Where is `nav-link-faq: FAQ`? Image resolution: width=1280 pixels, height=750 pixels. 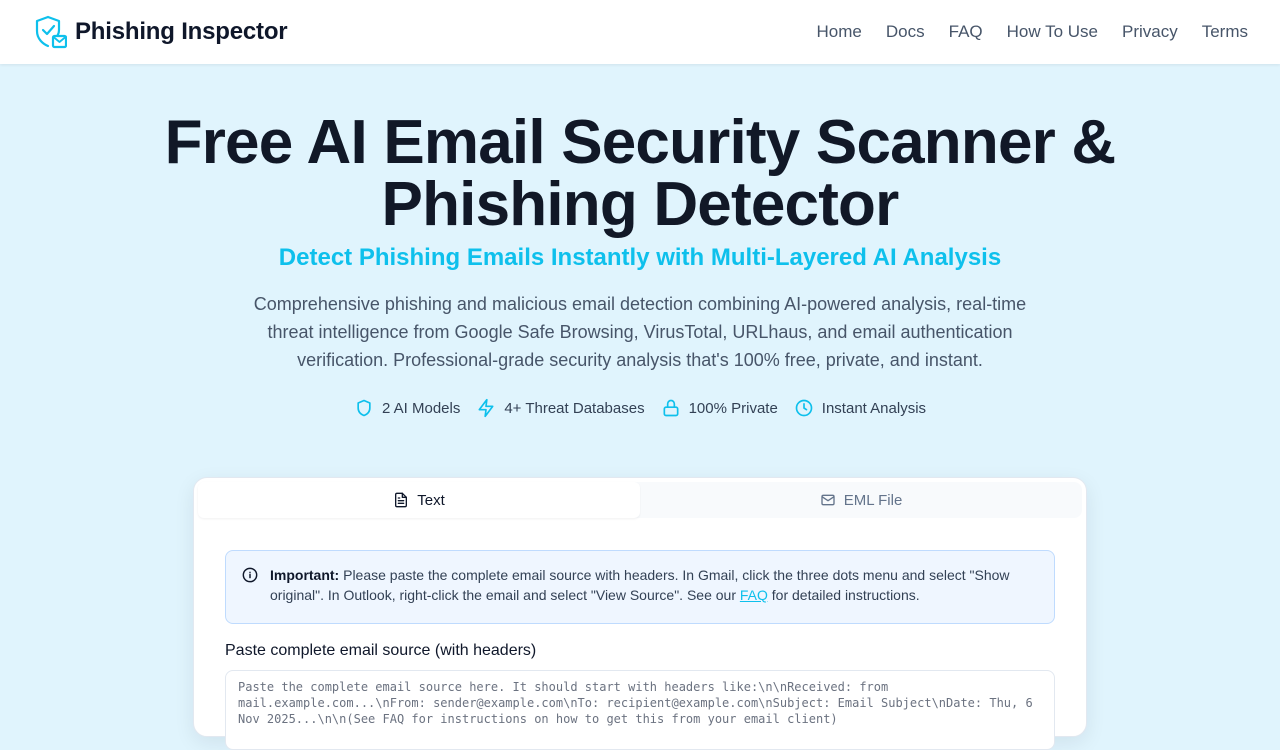 nav-link-faq: FAQ is located at coordinates (966, 32).